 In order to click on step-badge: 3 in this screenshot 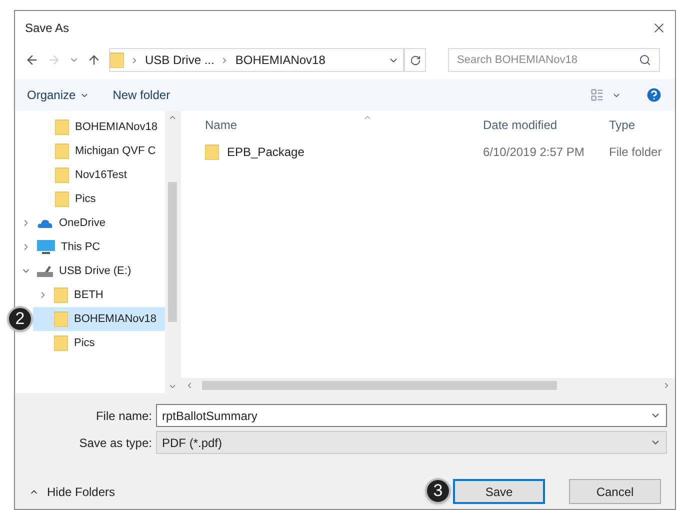, I will do `click(438, 491)`.